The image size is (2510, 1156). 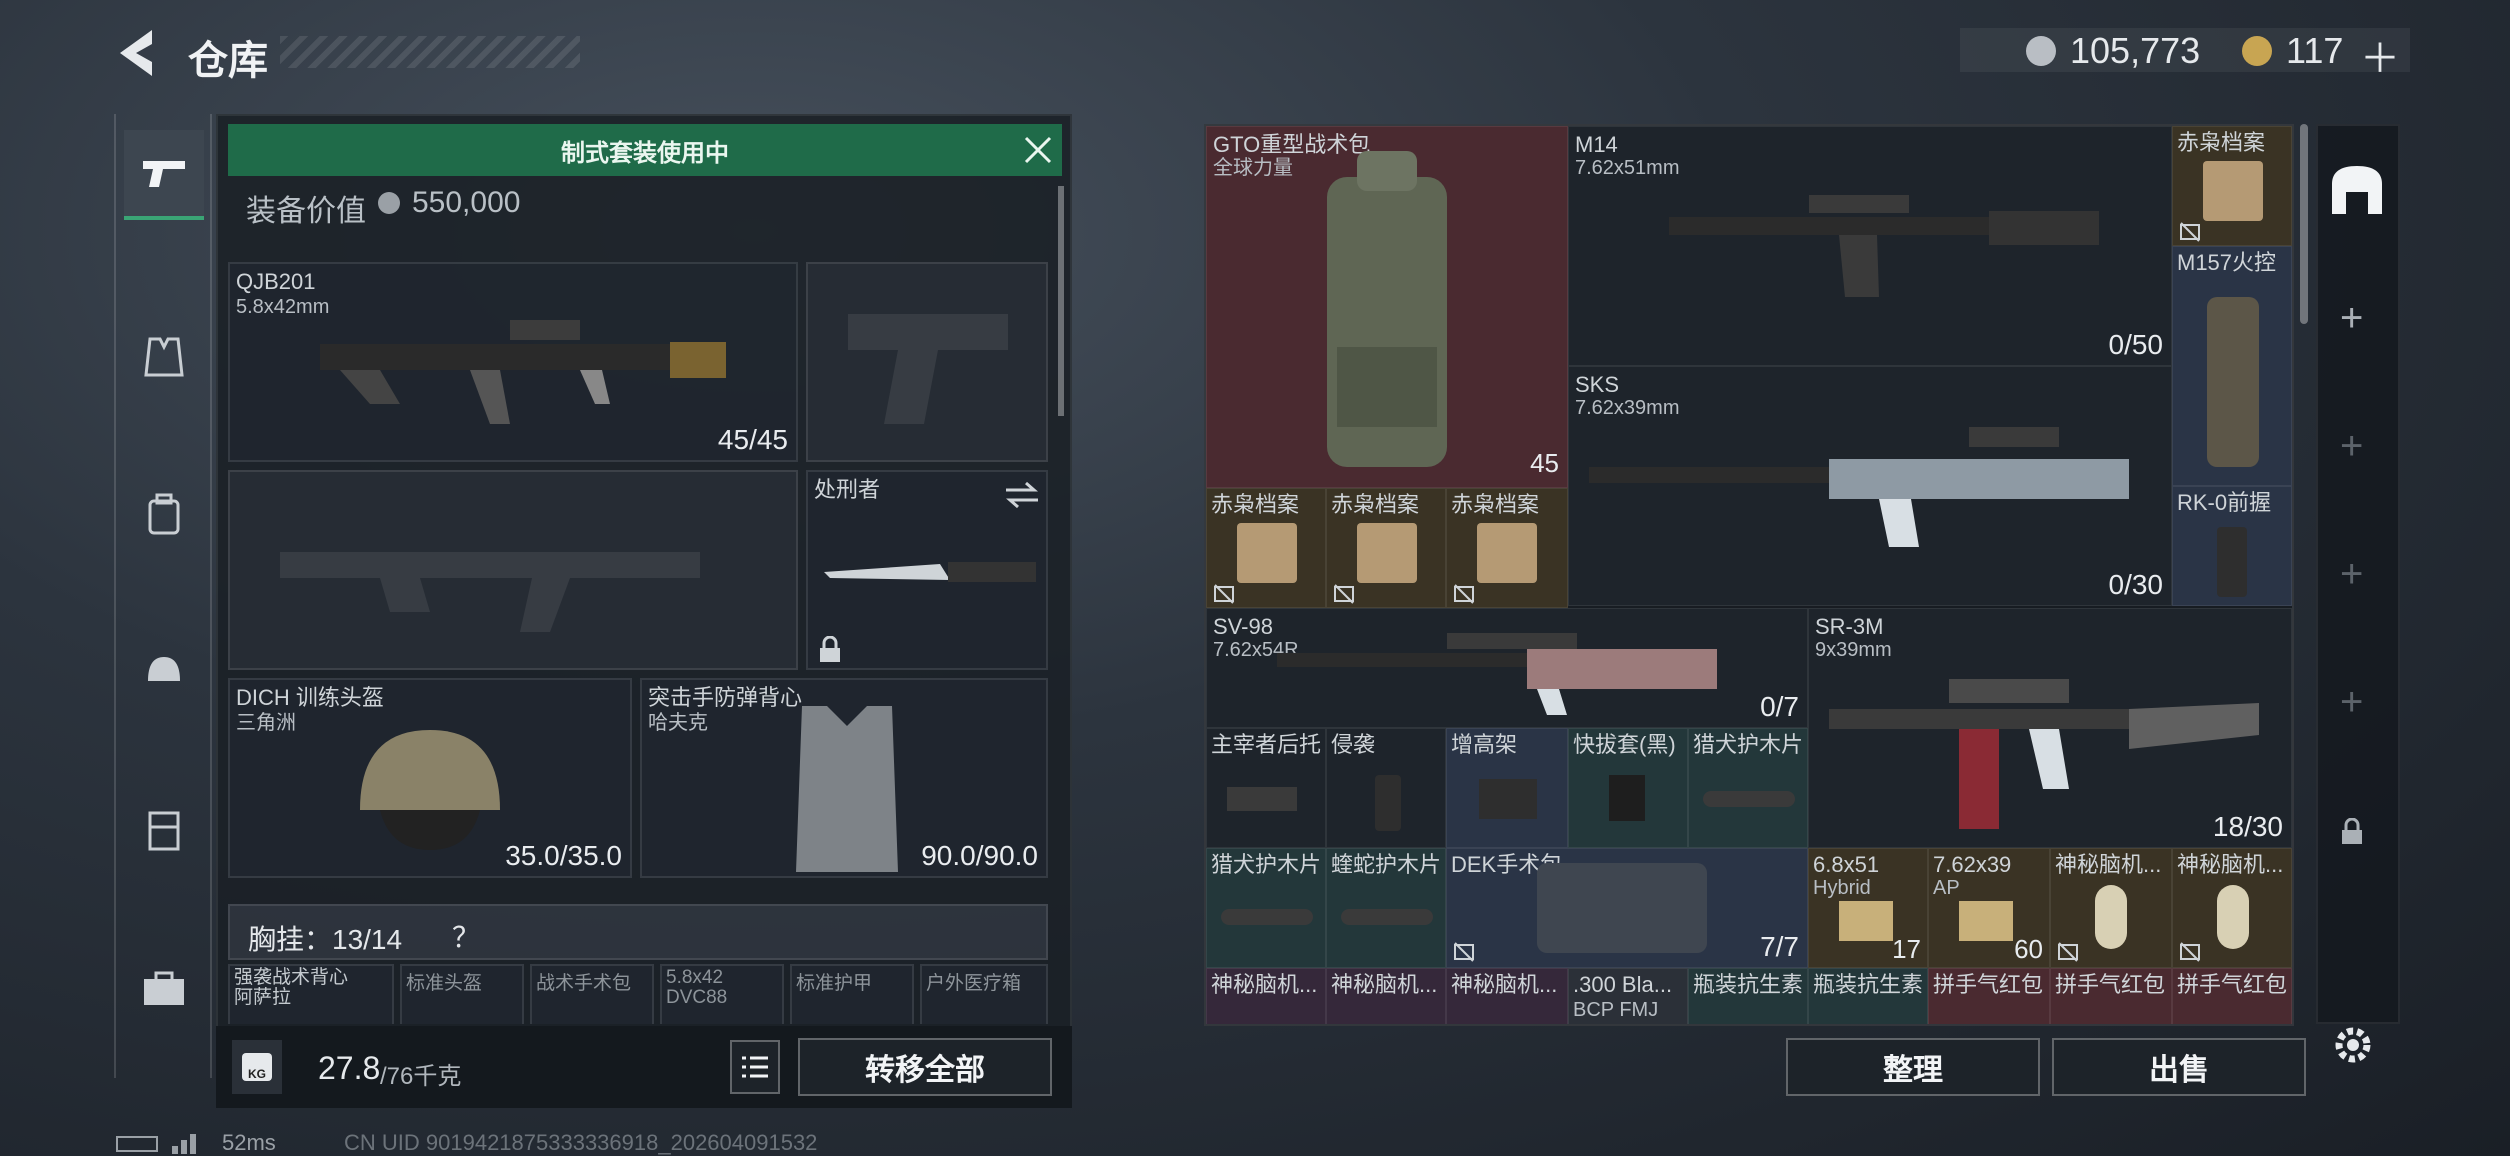 I want to click on tab-helmet, so click(x=164, y=671).